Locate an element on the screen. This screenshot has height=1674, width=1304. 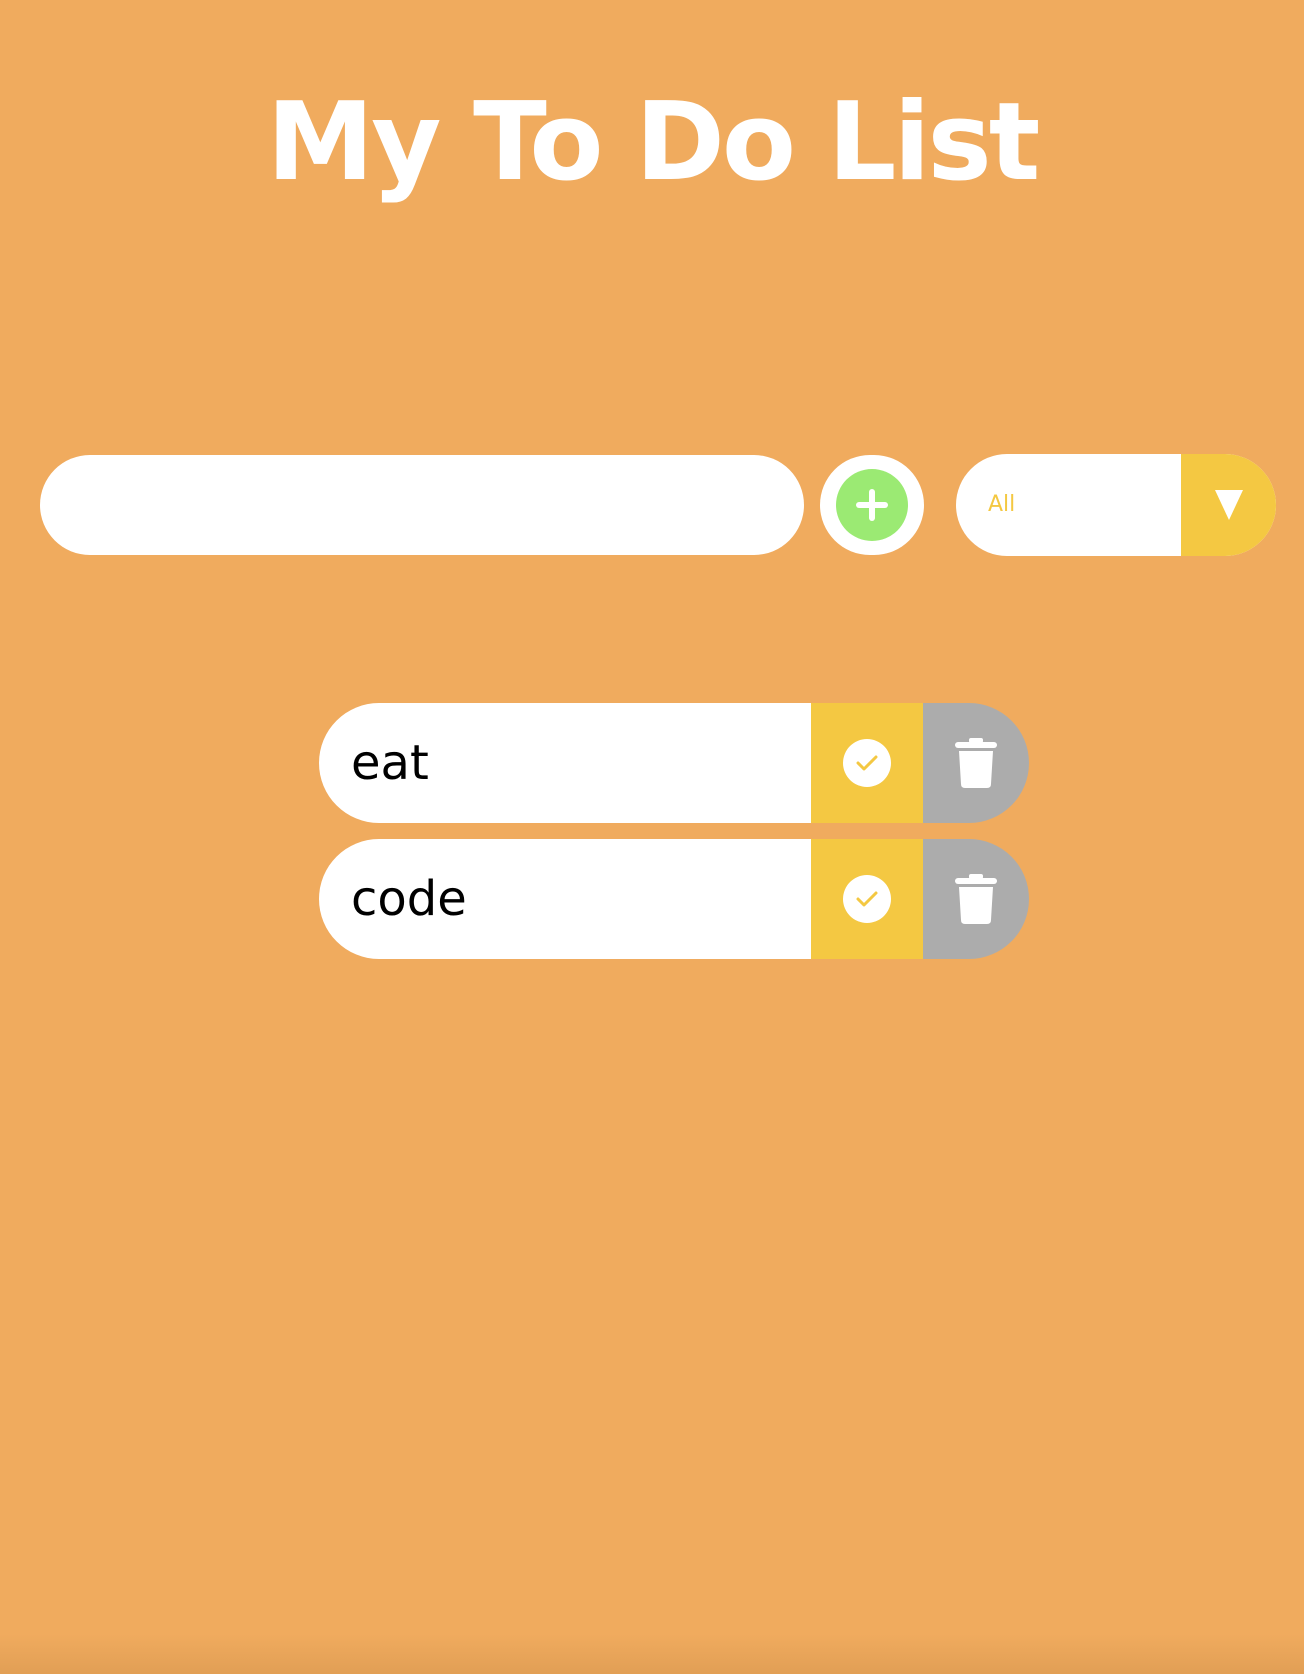
filter-dropdown-toggle is located at coordinates (1228, 505).